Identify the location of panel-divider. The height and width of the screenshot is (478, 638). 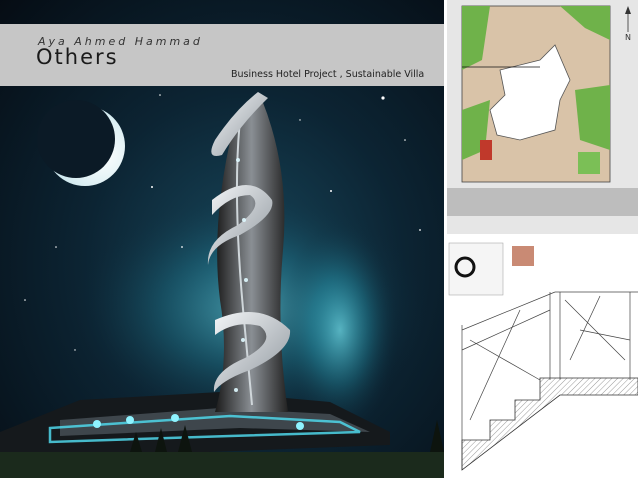
(445, 239).